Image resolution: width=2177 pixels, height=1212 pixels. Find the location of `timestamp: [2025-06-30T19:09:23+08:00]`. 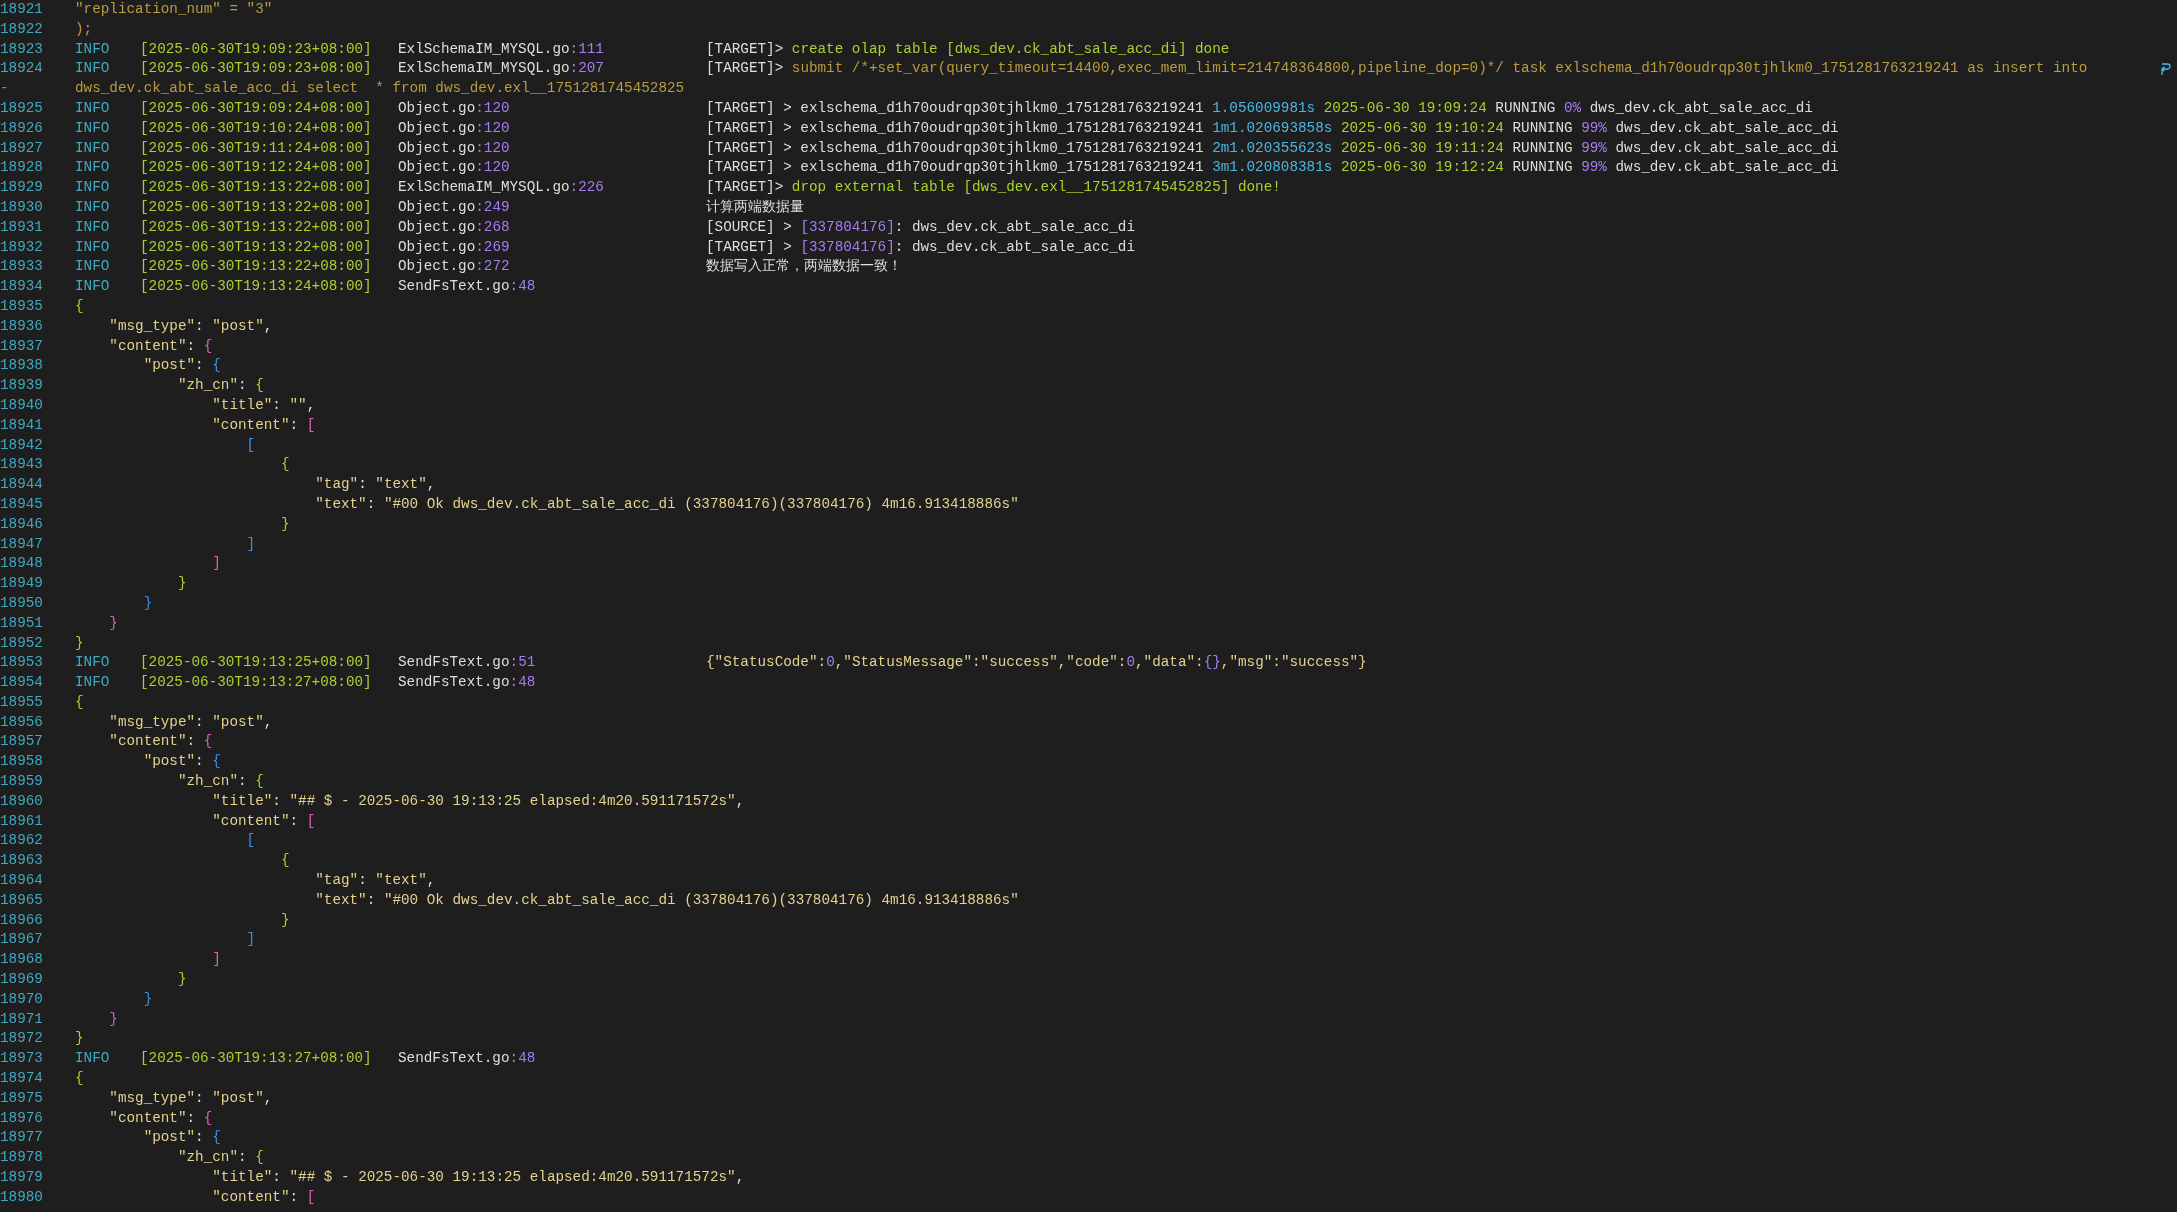

timestamp: [2025-06-30T19:09:23+08:00] is located at coordinates (256, 49).